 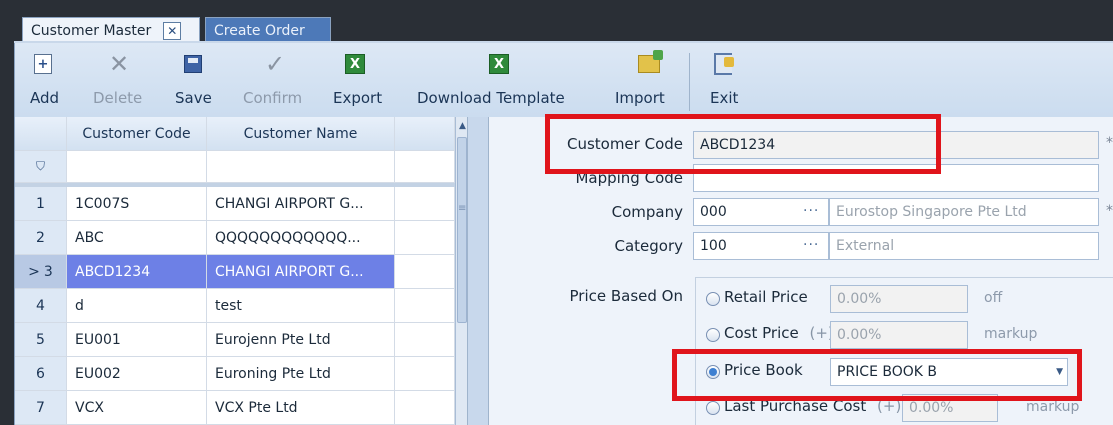 I want to click on filter-icon: ⛉, so click(x=41, y=166).